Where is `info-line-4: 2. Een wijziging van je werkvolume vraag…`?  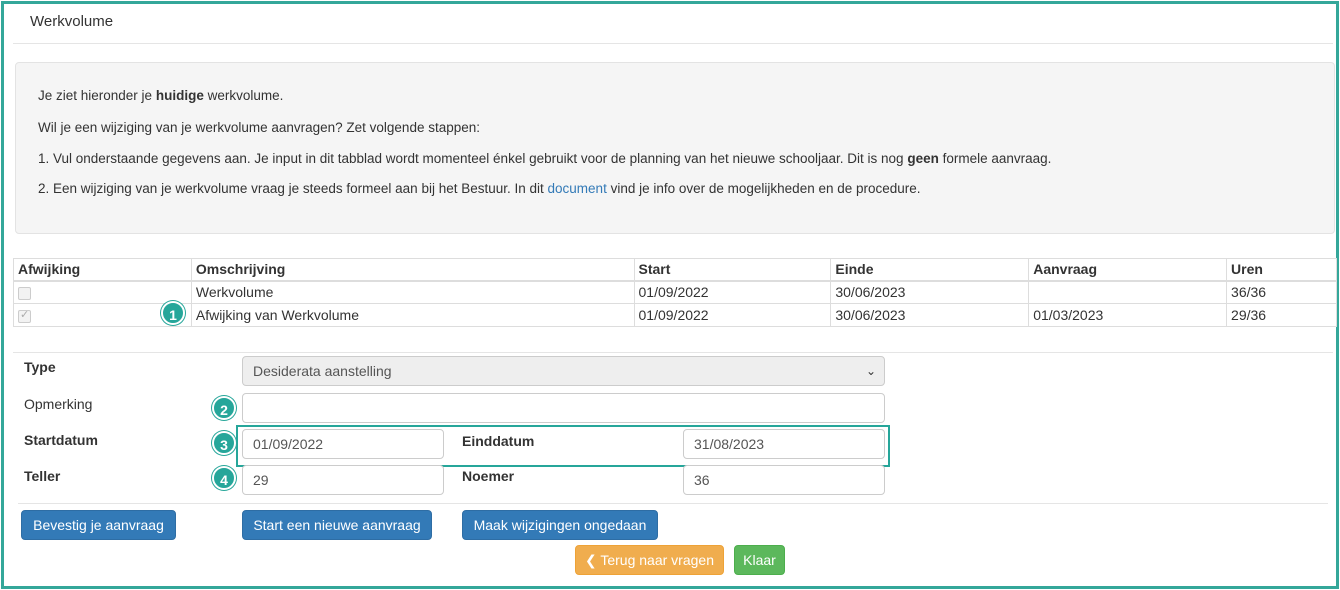
info-line-4: 2. Een wijziging van je werkvolume vraag… is located at coordinates (479, 188).